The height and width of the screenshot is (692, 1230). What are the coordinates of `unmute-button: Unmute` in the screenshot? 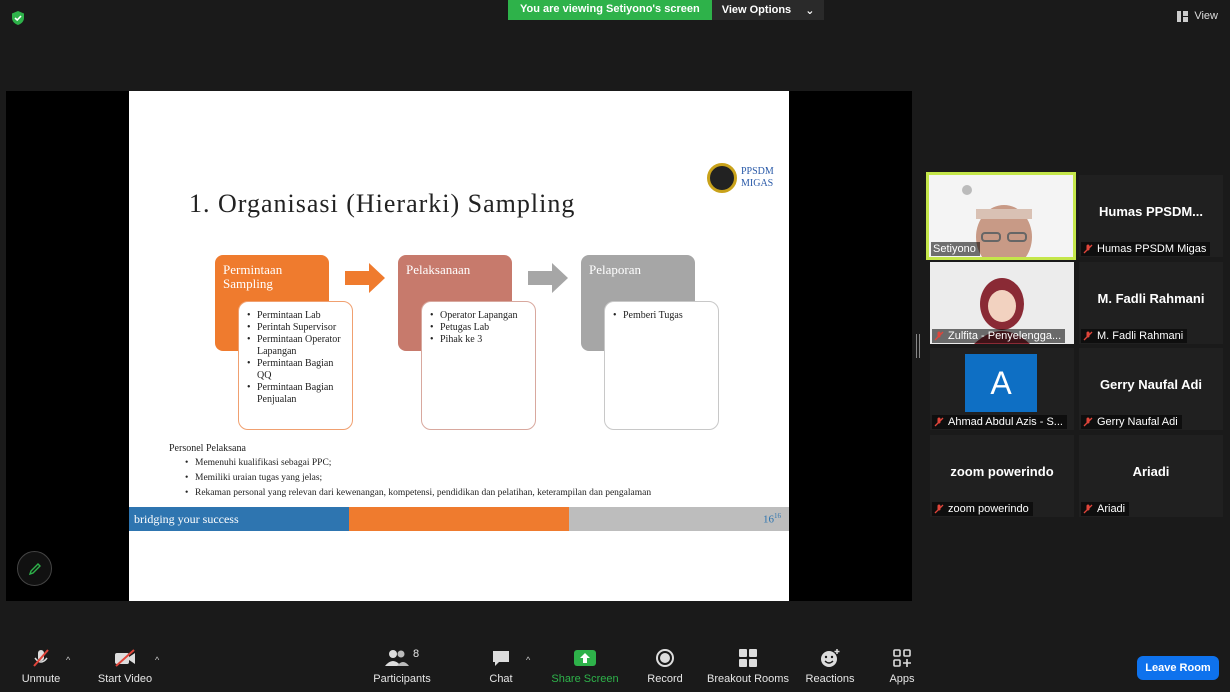 It's located at (41, 666).